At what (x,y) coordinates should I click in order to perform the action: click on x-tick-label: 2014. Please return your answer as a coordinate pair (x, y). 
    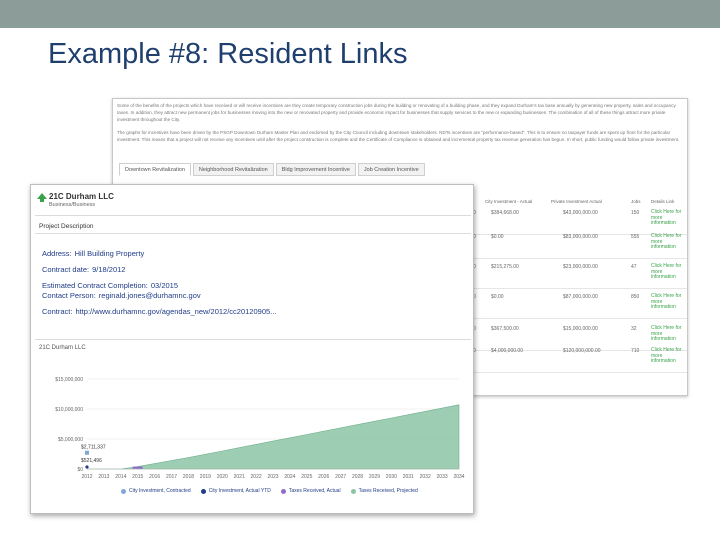
    Looking at the image, I should click on (120, 477).